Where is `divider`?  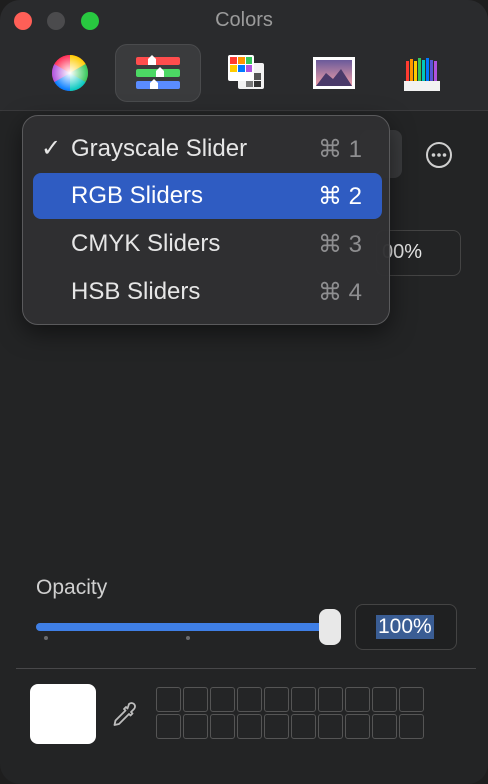 divider is located at coordinates (246, 668).